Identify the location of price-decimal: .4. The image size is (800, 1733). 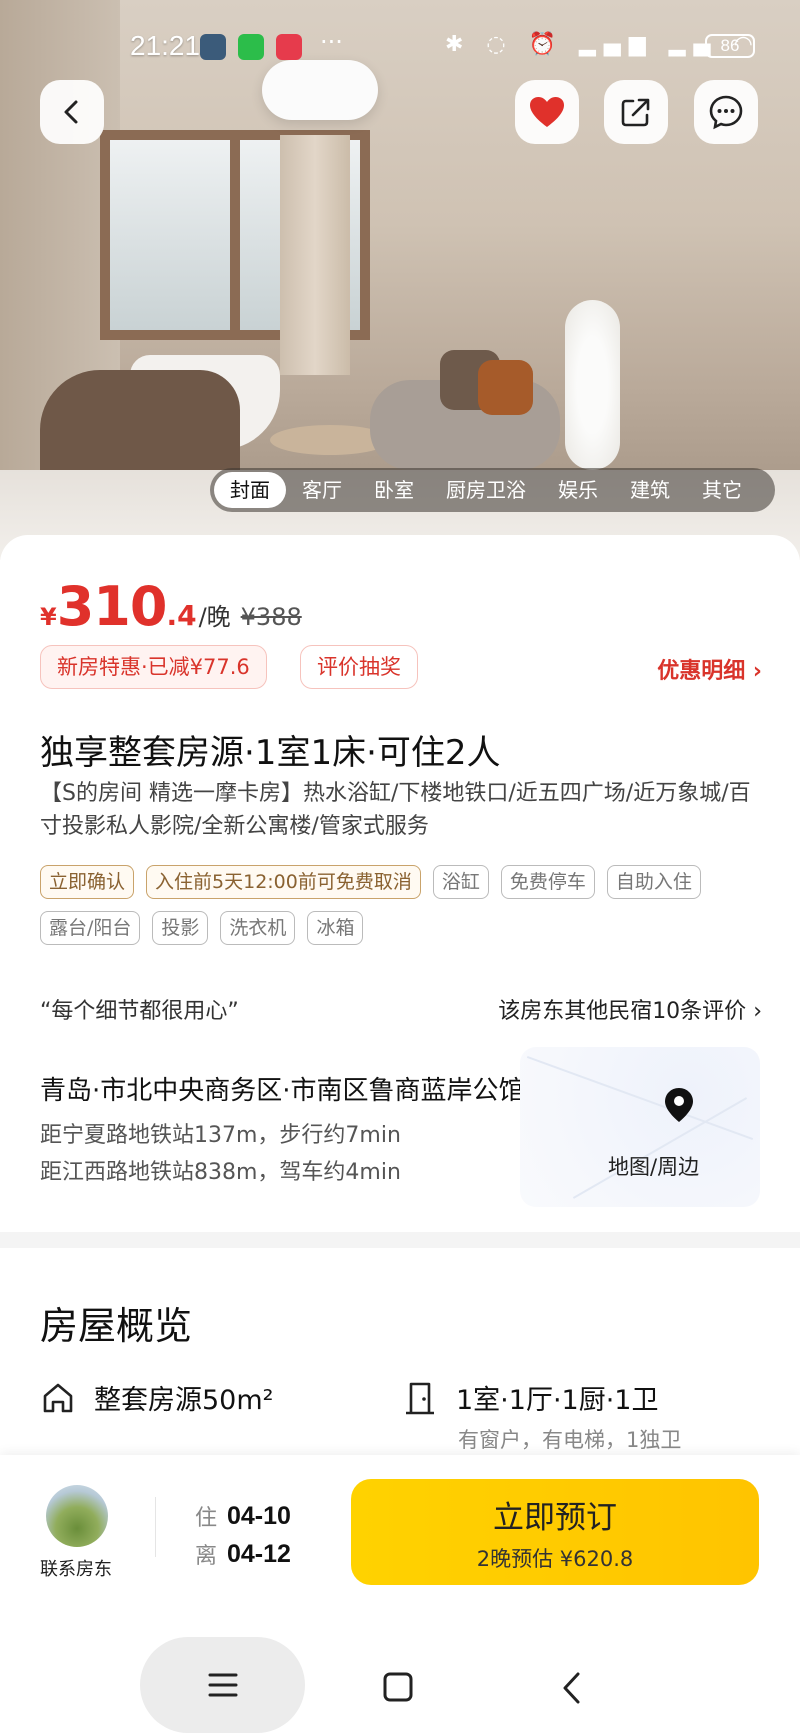
(181, 615).